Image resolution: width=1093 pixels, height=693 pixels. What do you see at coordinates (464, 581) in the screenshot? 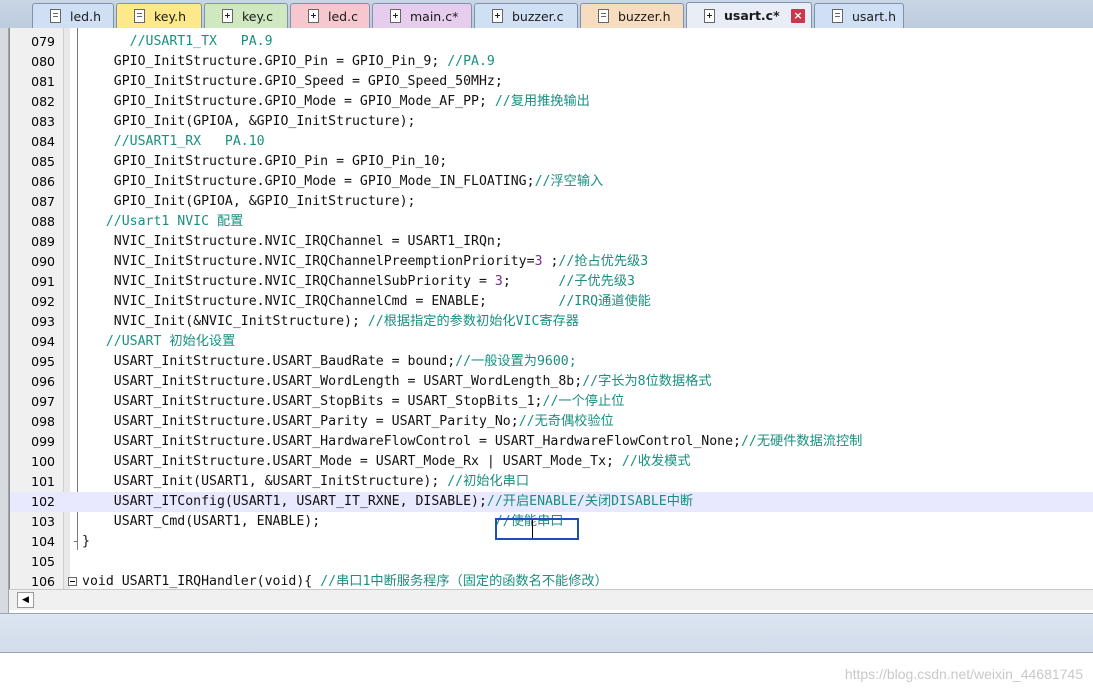
I see `code-comment: //串口1中断服务程序（固定的函数名不能修改）` at bounding box center [464, 581].